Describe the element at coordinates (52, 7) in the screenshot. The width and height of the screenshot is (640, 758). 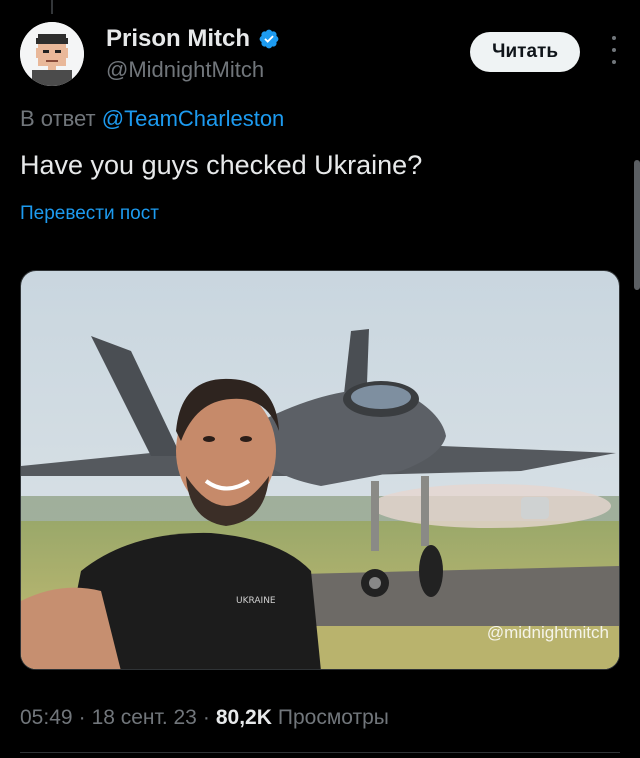
I see `thread-connector-line` at that location.